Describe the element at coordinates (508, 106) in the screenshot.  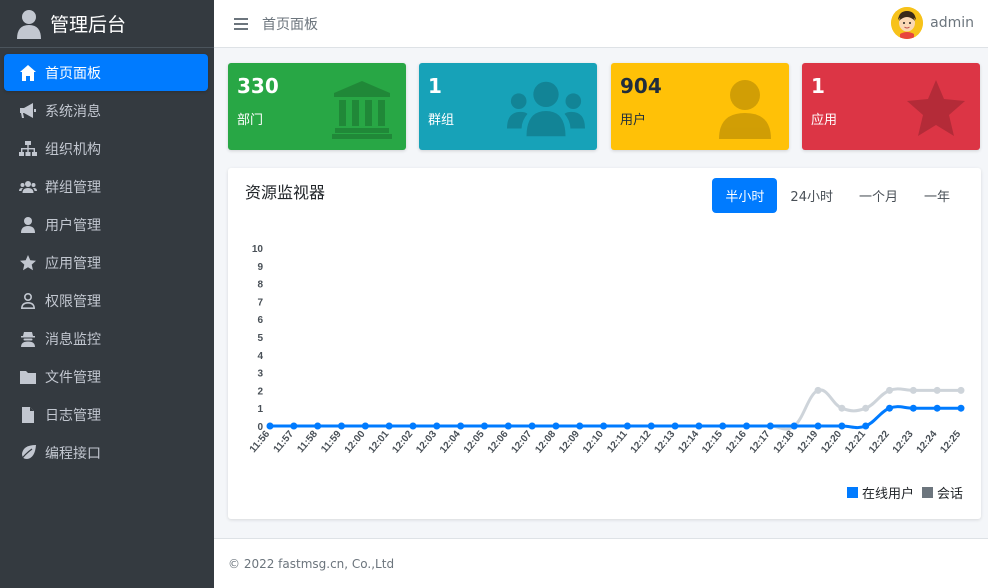
I see `stat-card-groups: 1 群组` at that location.